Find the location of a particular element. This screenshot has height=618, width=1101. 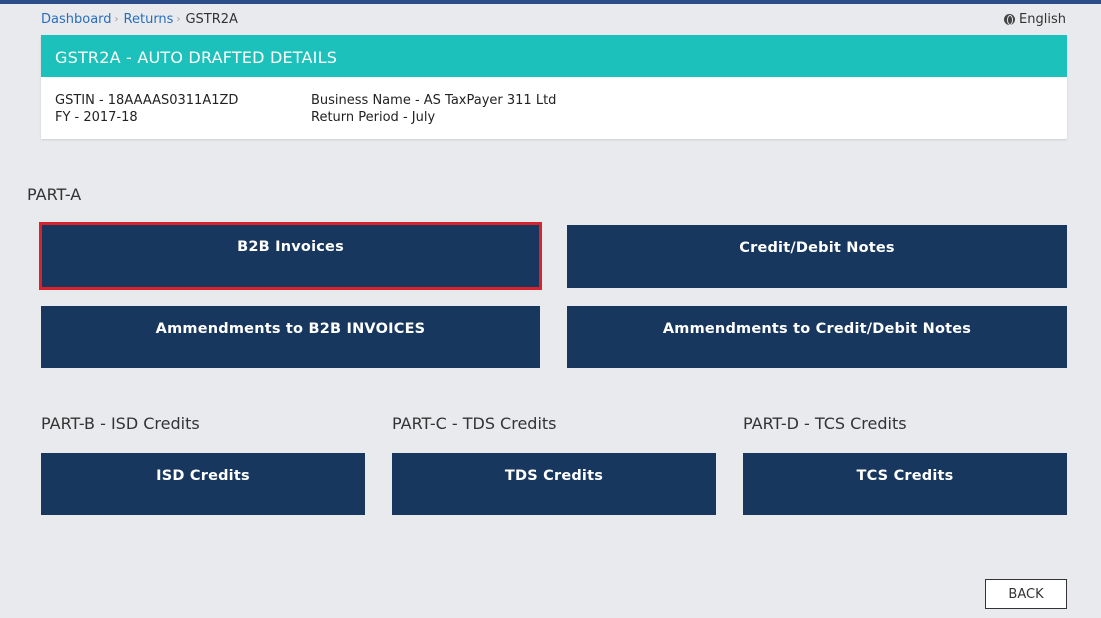

breadcrumb-returns: Returns is located at coordinates (149, 19).